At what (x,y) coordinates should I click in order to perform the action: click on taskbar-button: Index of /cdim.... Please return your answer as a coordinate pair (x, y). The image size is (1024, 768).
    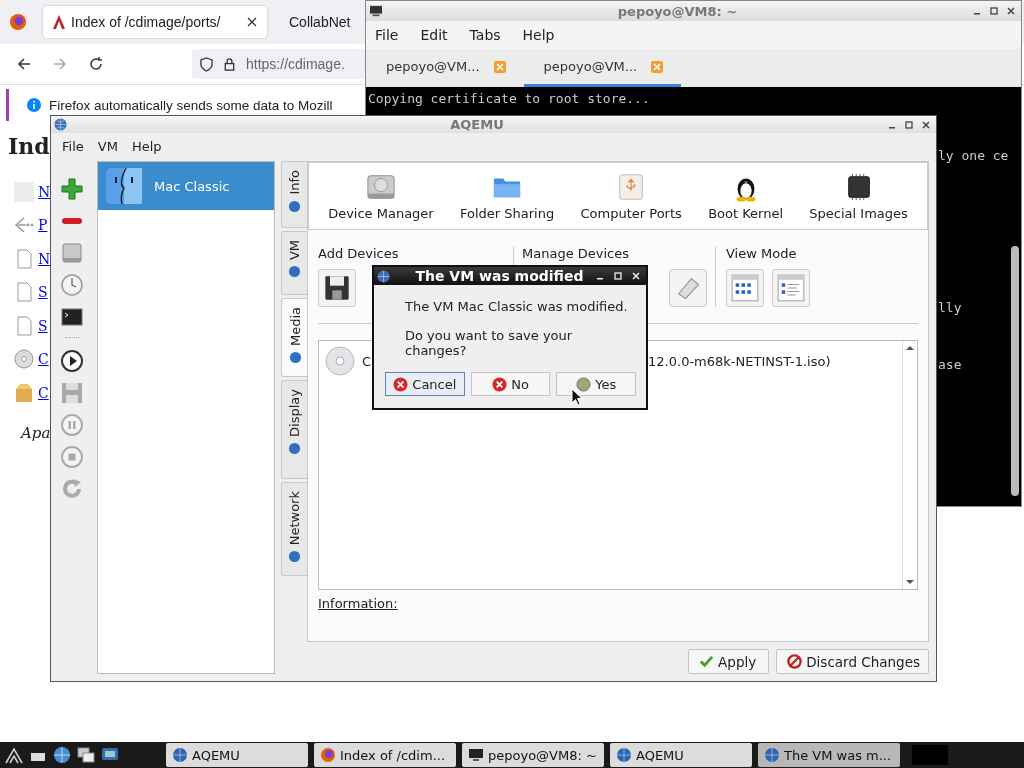
    Looking at the image, I should click on (385, 755).